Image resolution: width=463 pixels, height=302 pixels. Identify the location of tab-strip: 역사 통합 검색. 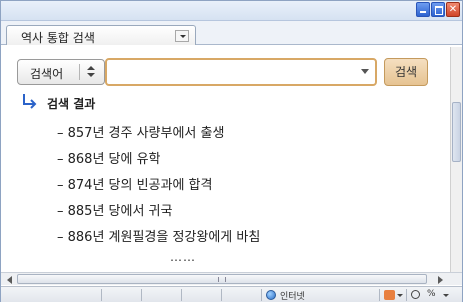
(231, 33).